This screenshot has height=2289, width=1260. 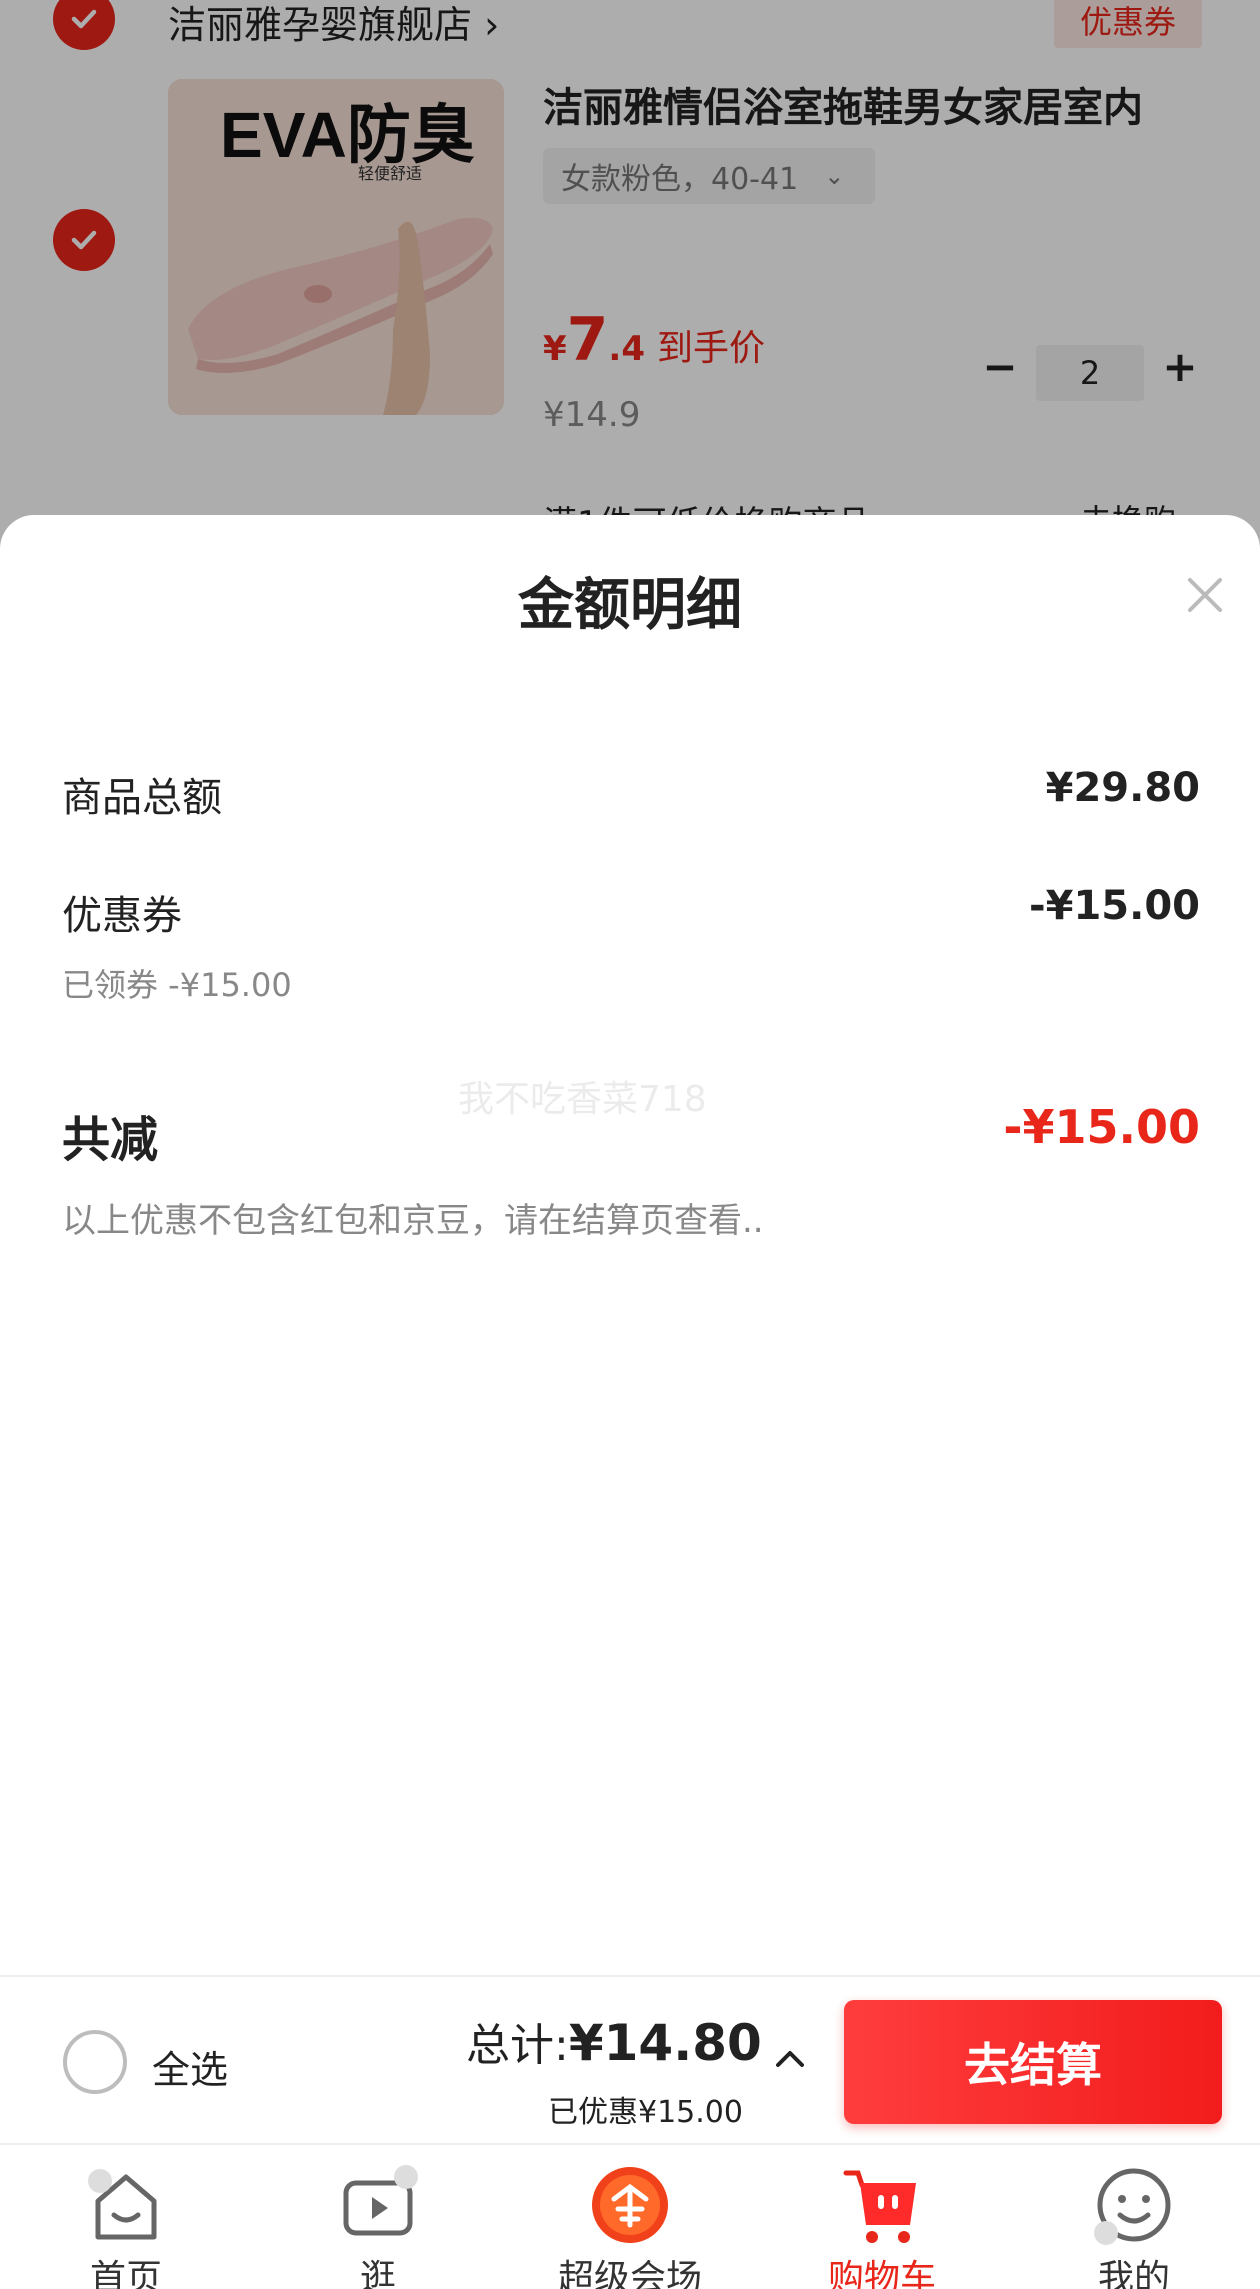 What do you see at coordinates (879, 2206) in the screenshot?
I see `cart-icon` at bounding box center [879, 2206].